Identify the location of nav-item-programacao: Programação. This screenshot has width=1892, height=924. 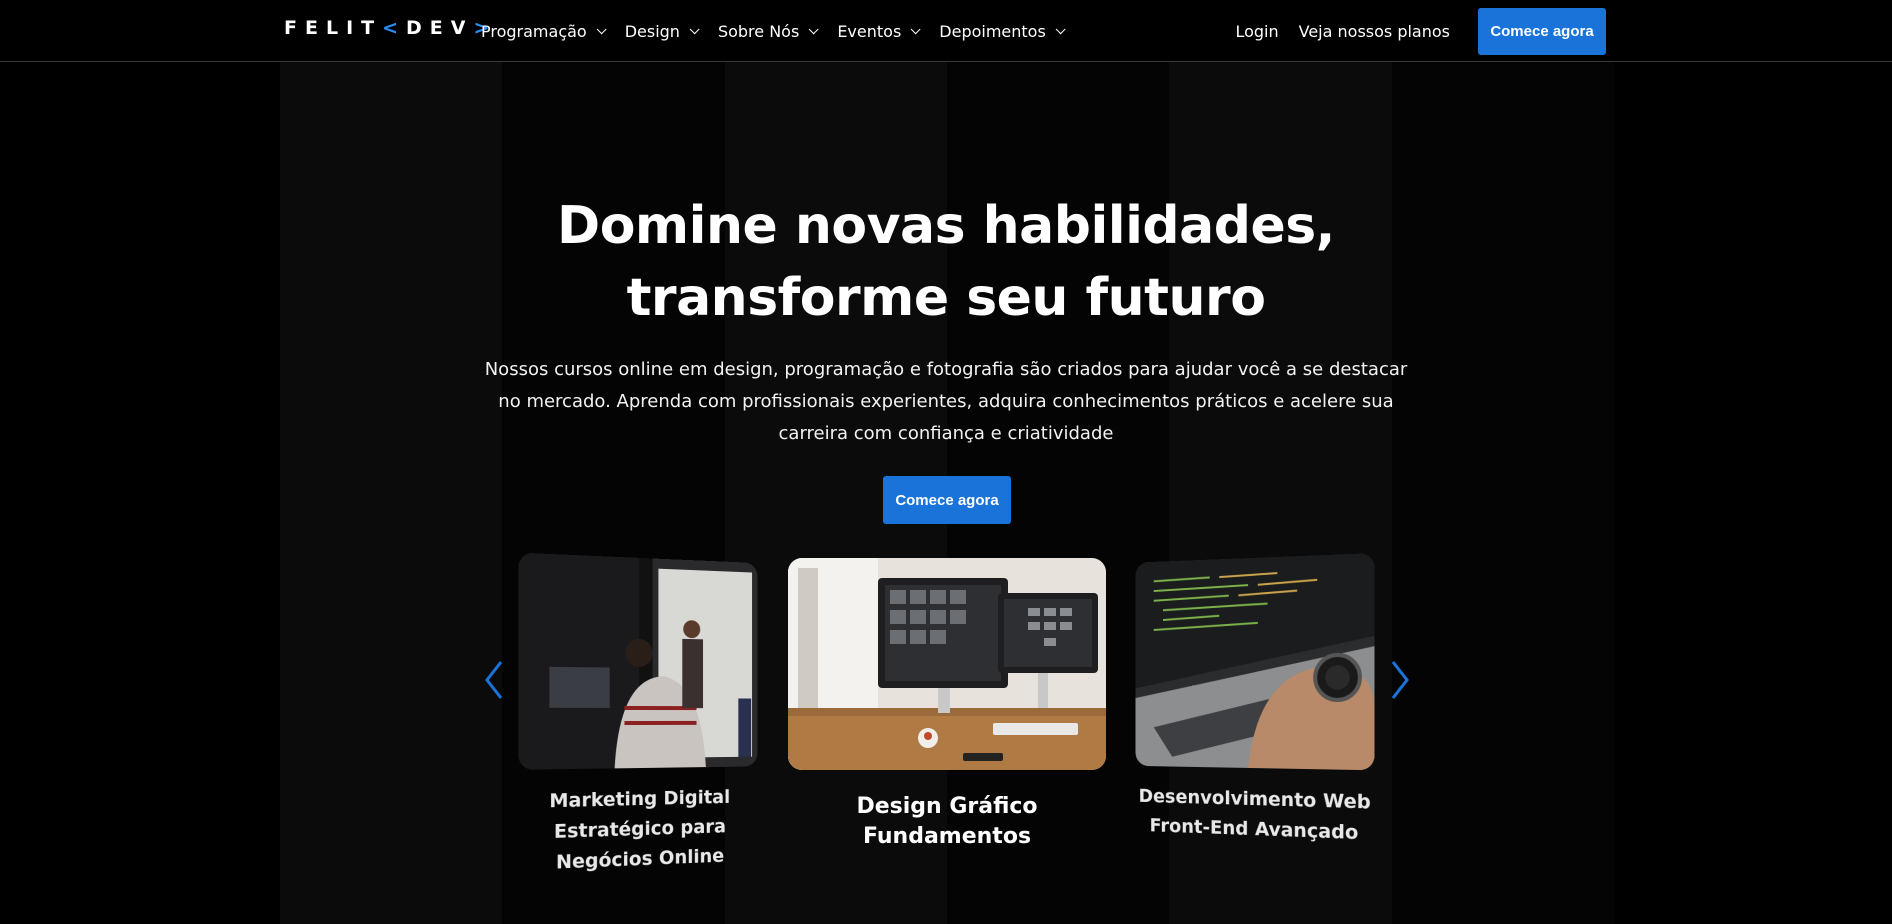
(544, 31).